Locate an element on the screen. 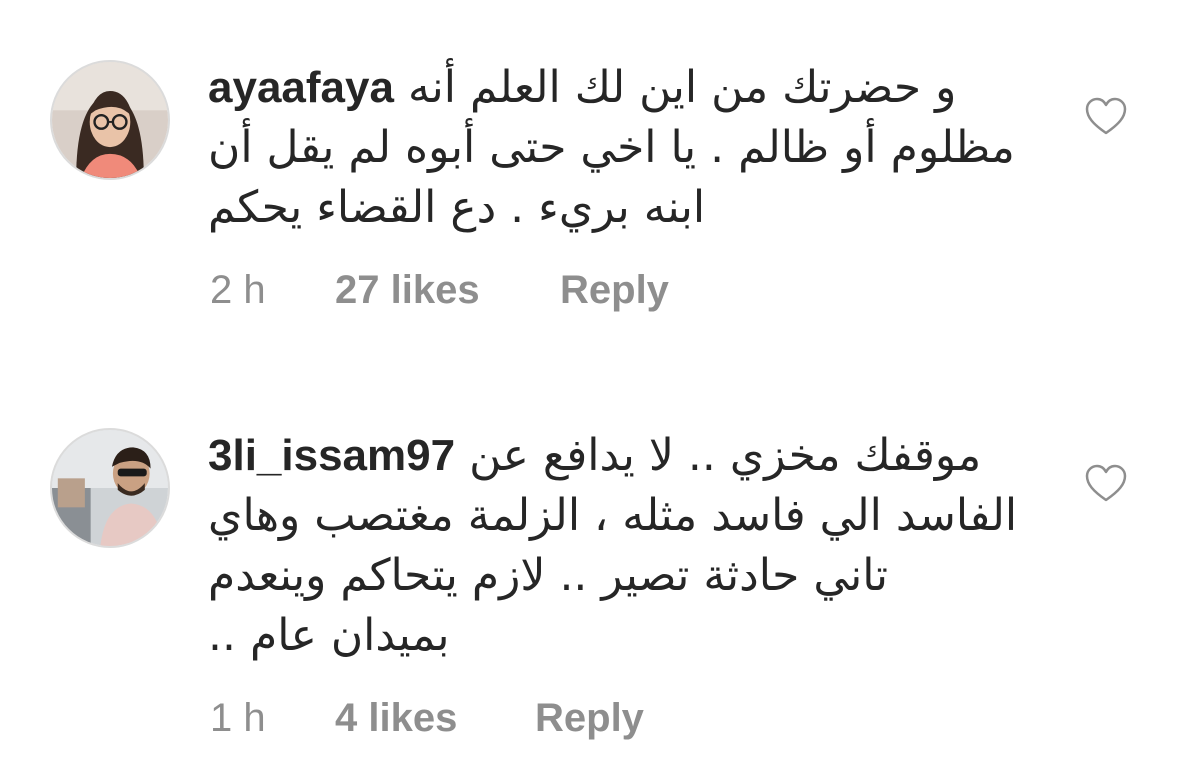 This screenshot has width=1200, height=761. comment-meta: 1 h 4 likes Reply is located at coordinates (427, 718).